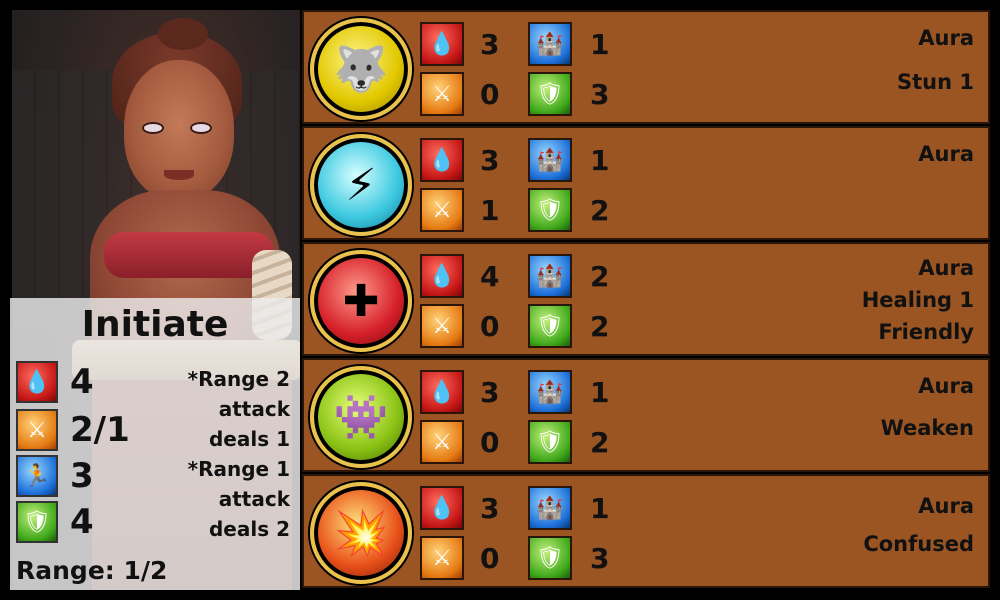 The width and height of the screenshot is (1000, 600). I want to click on stat-movement: 🏃 3, so click(81, 476).